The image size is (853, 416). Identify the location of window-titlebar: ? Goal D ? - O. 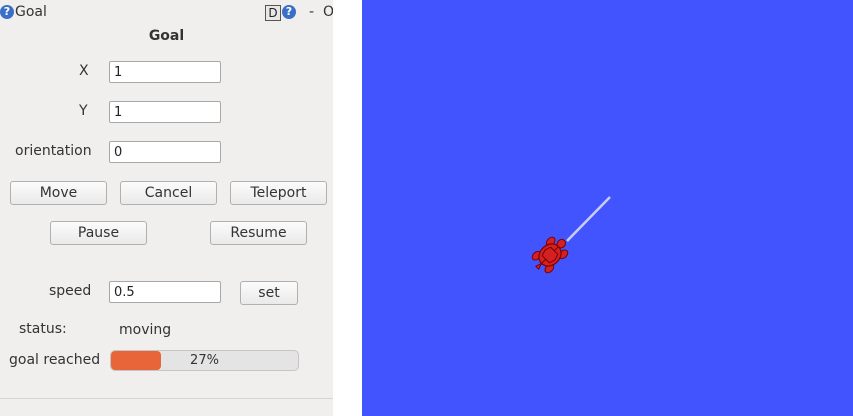
(167, 13).